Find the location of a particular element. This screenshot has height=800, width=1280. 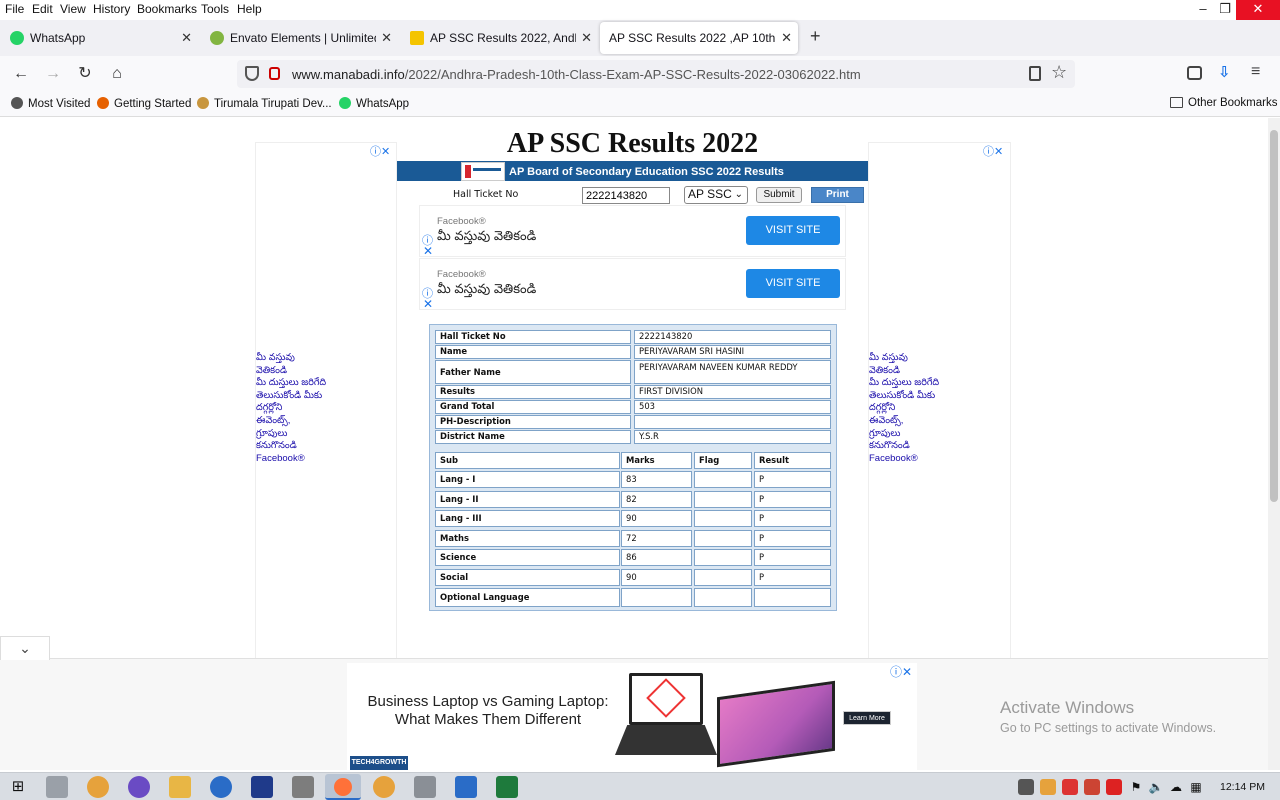

menu-help: Help is located at coordinates (249, 9).